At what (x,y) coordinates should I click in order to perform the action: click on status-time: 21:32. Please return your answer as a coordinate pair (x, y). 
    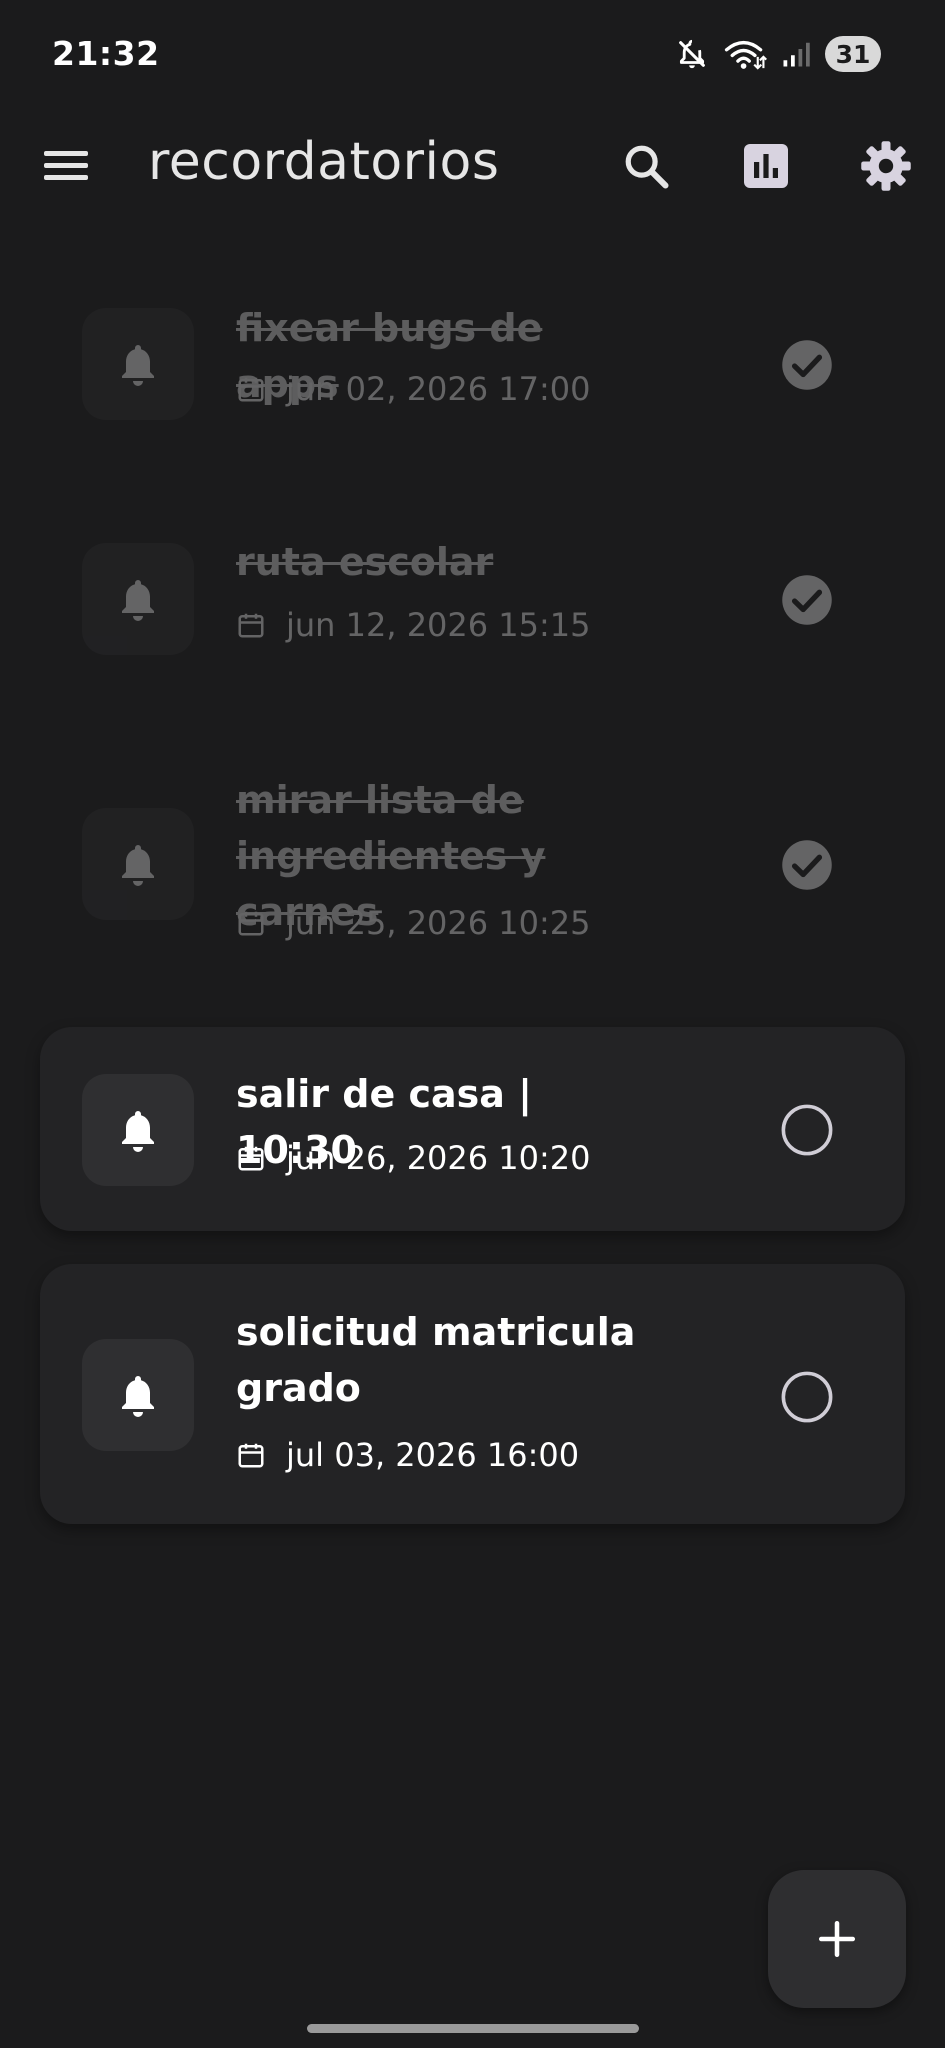
    Looking at the image, I should click on (106, 53).